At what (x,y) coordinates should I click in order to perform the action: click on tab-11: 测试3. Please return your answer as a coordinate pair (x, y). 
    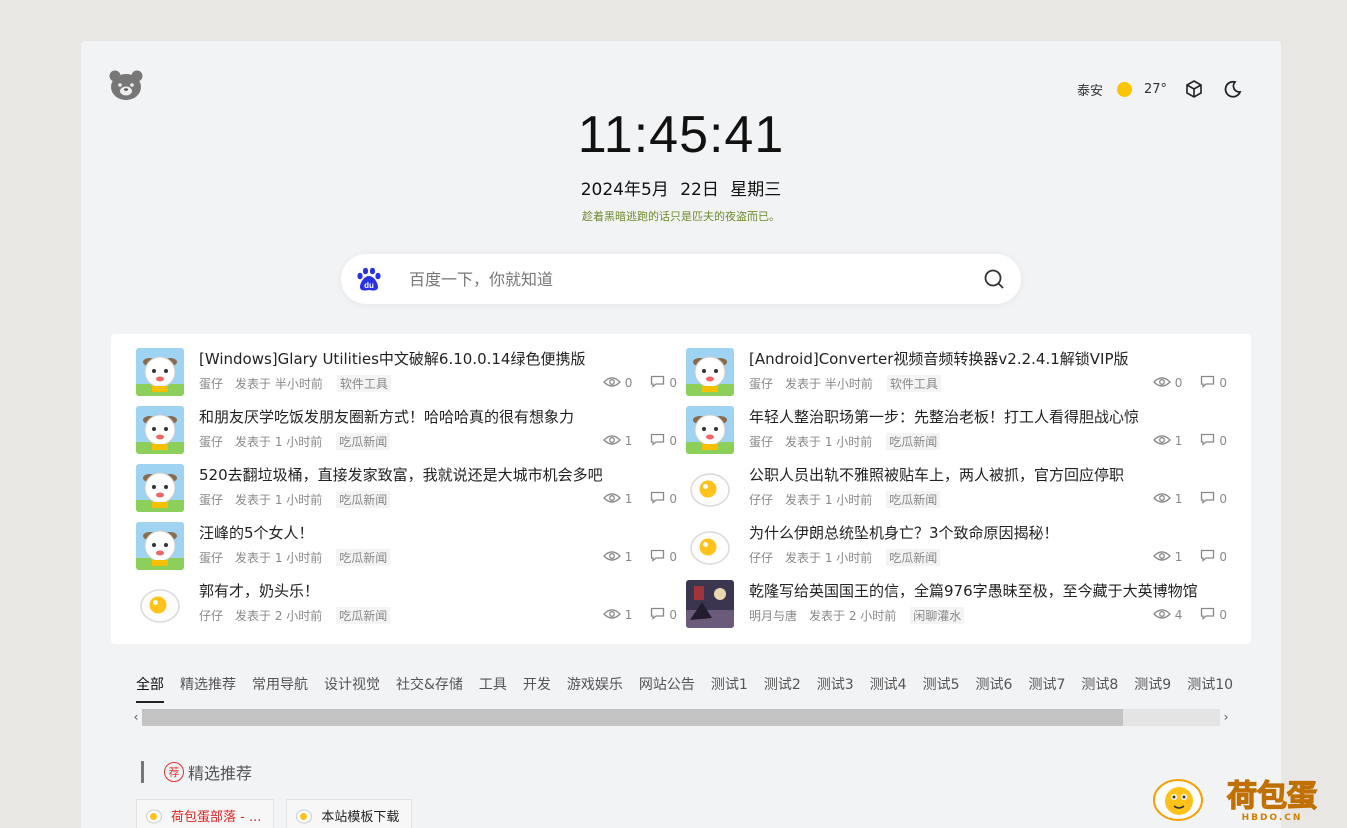
    Looking at the image, I should click on (835, 687).